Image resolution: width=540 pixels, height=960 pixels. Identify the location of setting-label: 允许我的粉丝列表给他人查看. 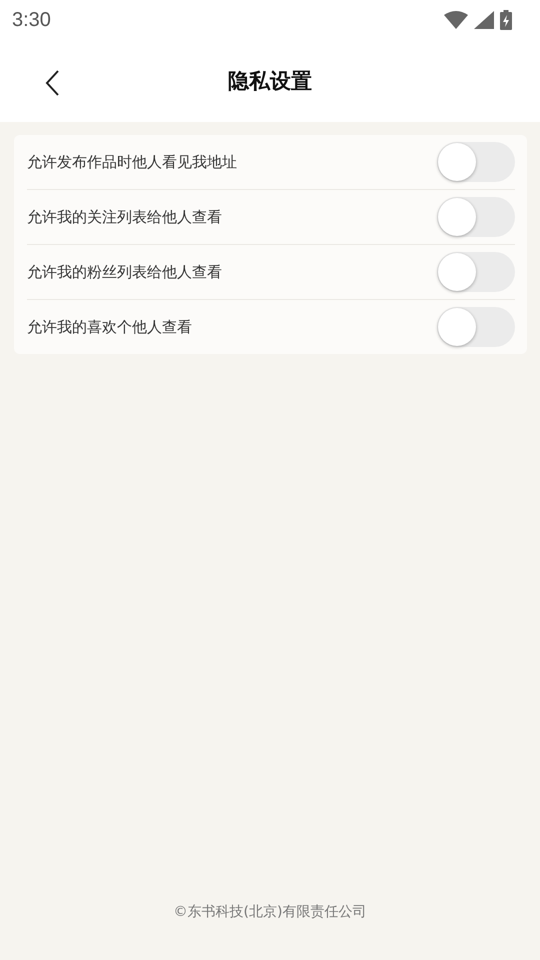
(125, 272).